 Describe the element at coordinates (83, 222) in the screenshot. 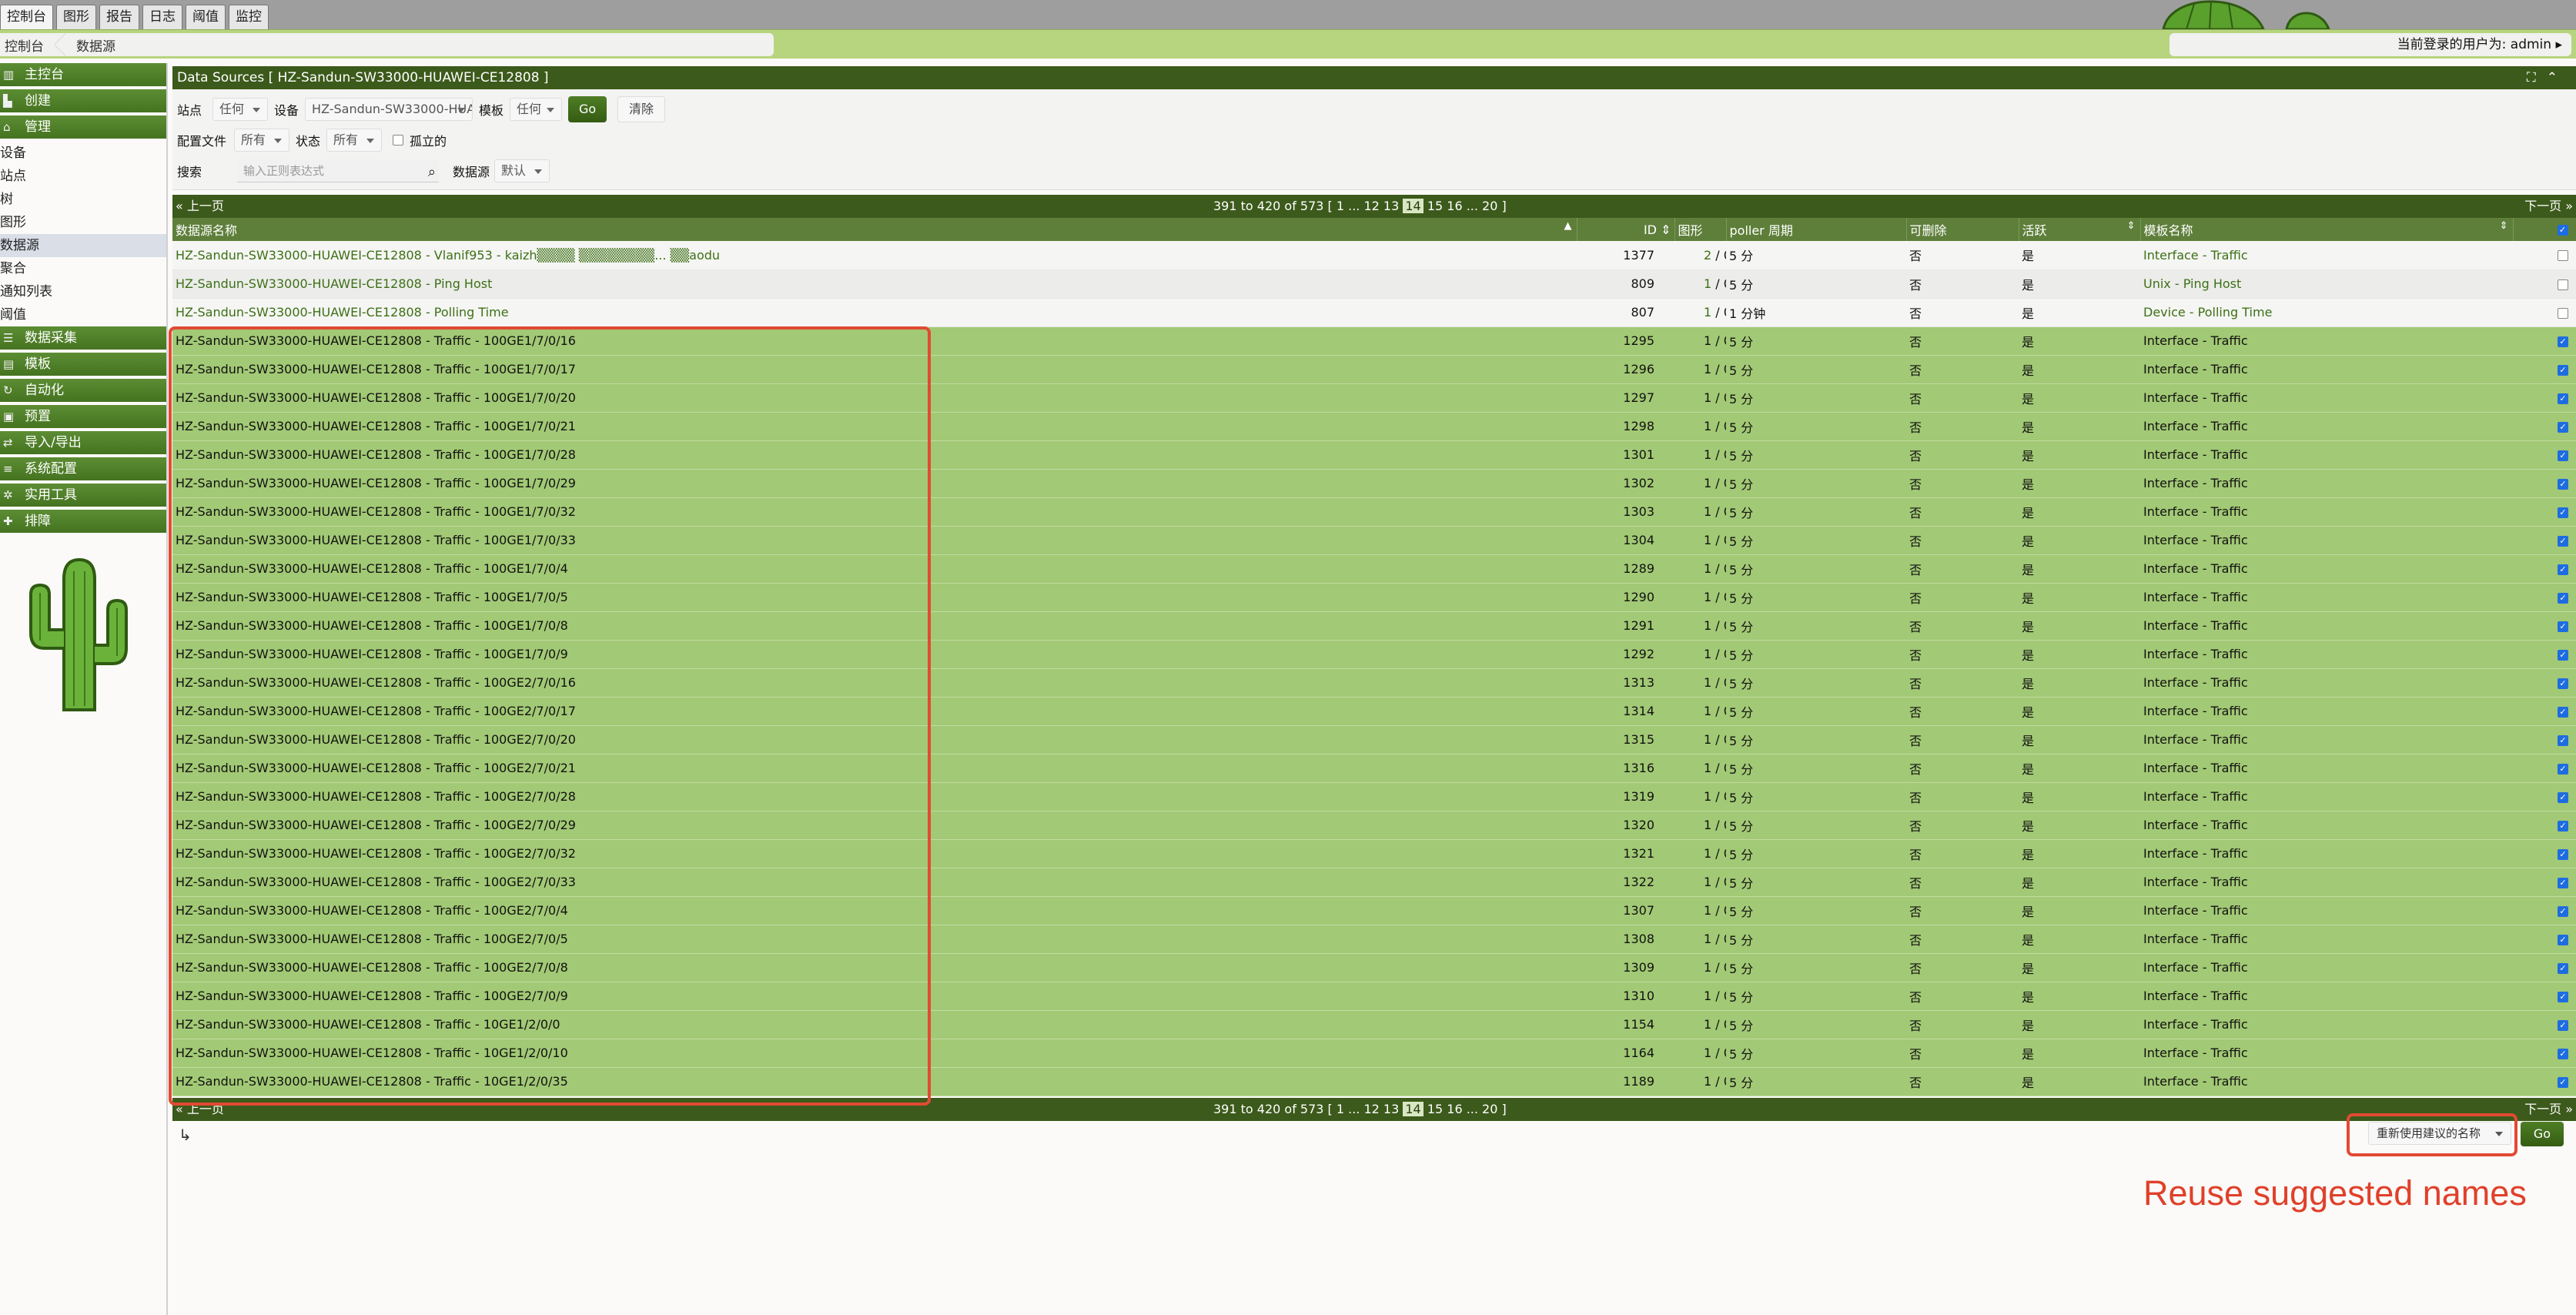

I see `sidebar-item-graphs: 图形` at that location.